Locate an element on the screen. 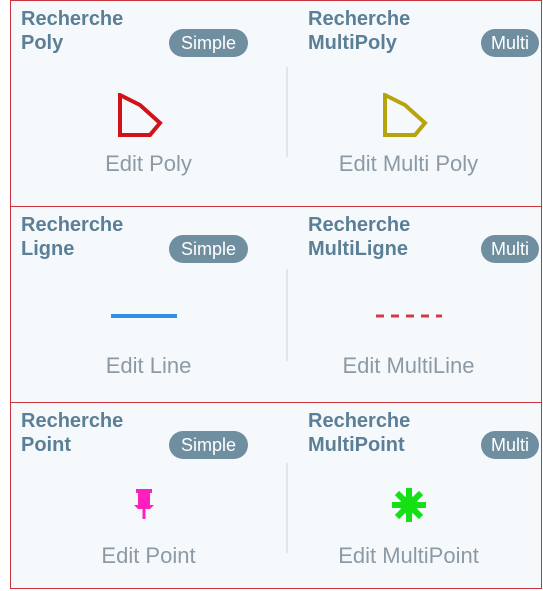  point-simple-title: Recherche Point is located at coordinates (72, 433).